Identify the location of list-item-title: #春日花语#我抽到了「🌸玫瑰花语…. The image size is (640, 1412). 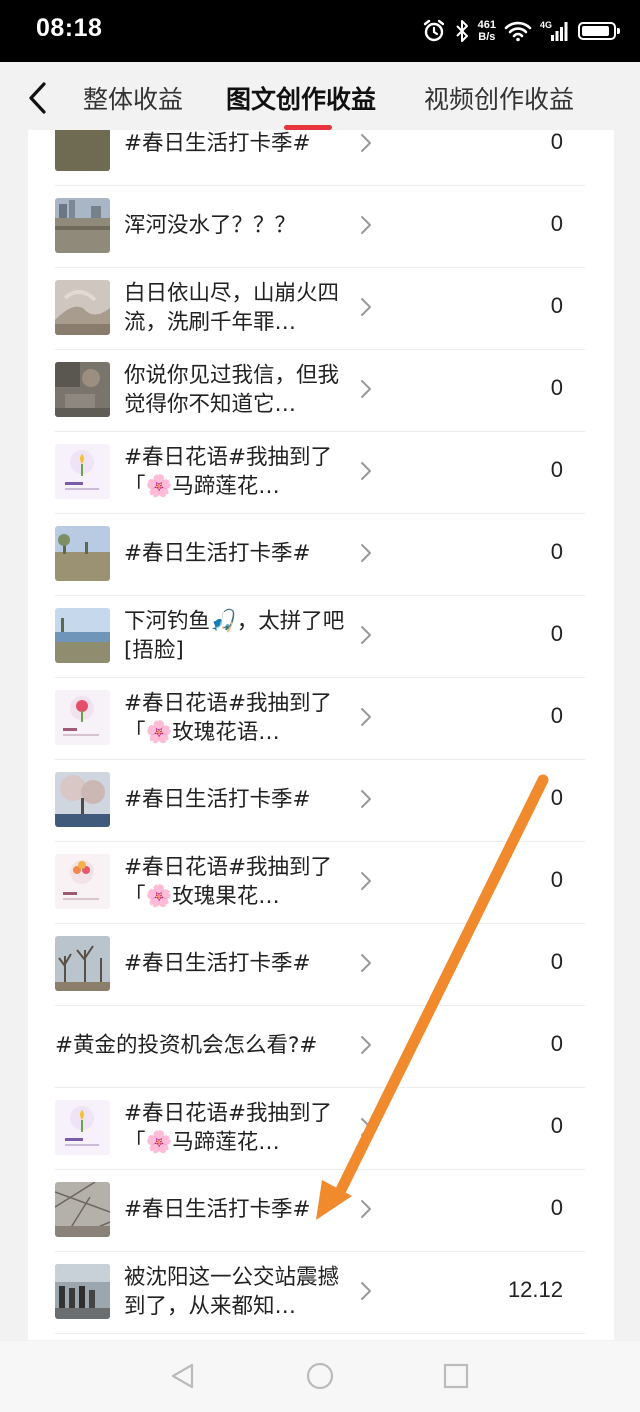
(228, 718).